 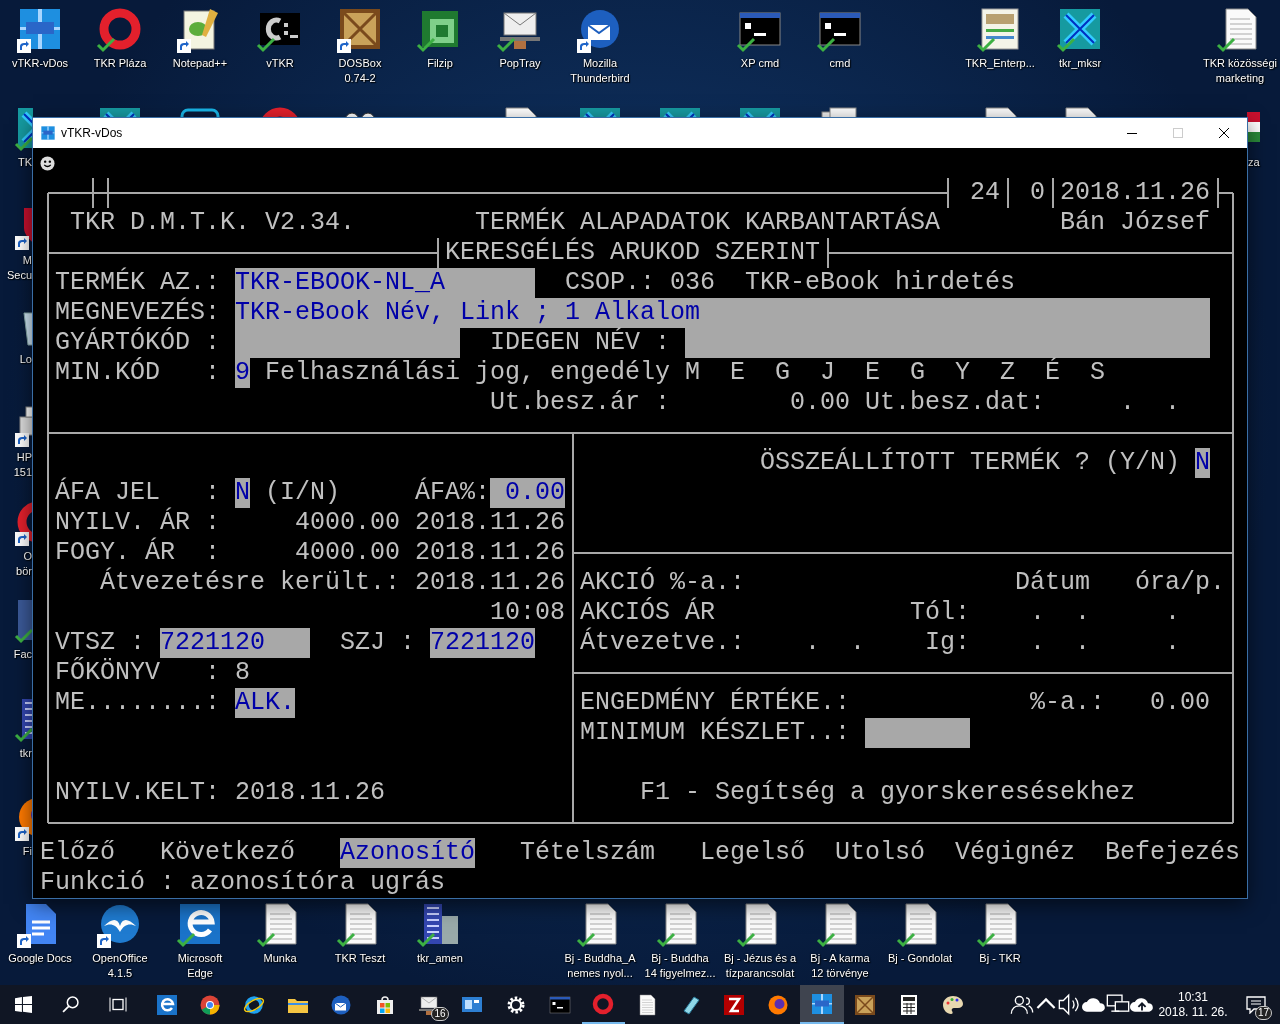 I want to click on field-label: MEGNEVEZÉS:, so click(x=137, y=312).